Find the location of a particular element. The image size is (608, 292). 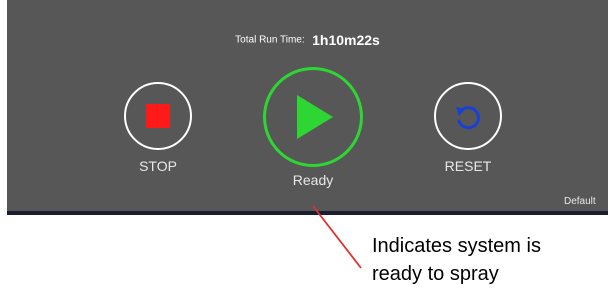

callout-line-2: ready to spray is located at coordinates (435, 274).